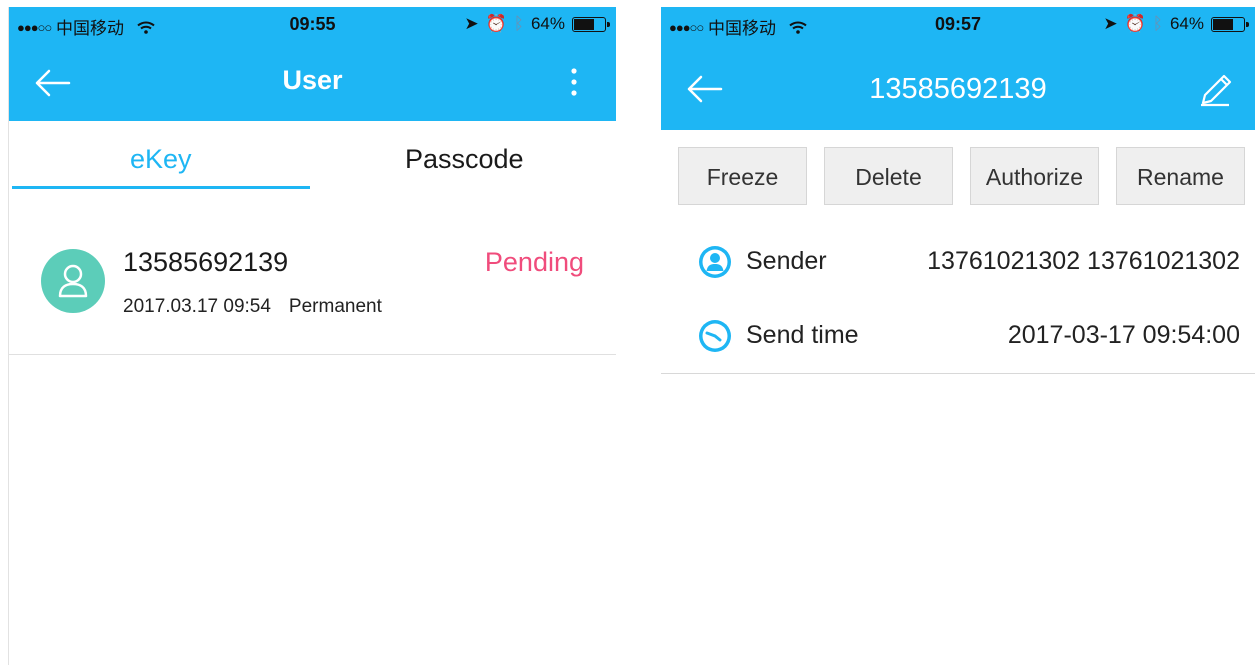 This screenshot has height=665, width=1255. I want to click on user-icon, so click(73, 281).